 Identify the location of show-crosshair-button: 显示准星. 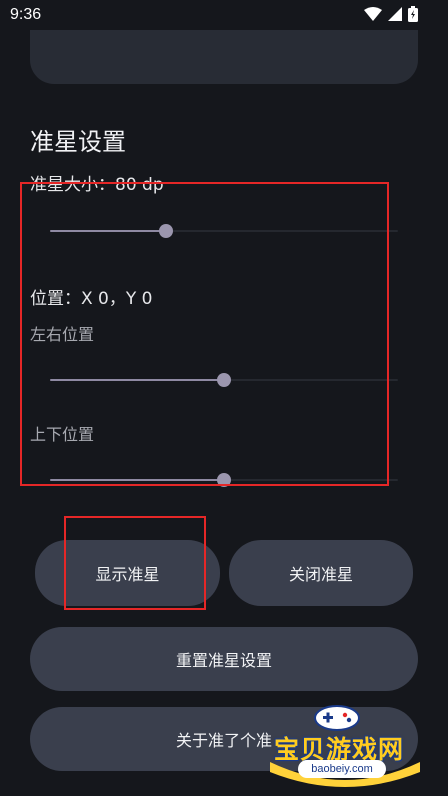
(127, 573).